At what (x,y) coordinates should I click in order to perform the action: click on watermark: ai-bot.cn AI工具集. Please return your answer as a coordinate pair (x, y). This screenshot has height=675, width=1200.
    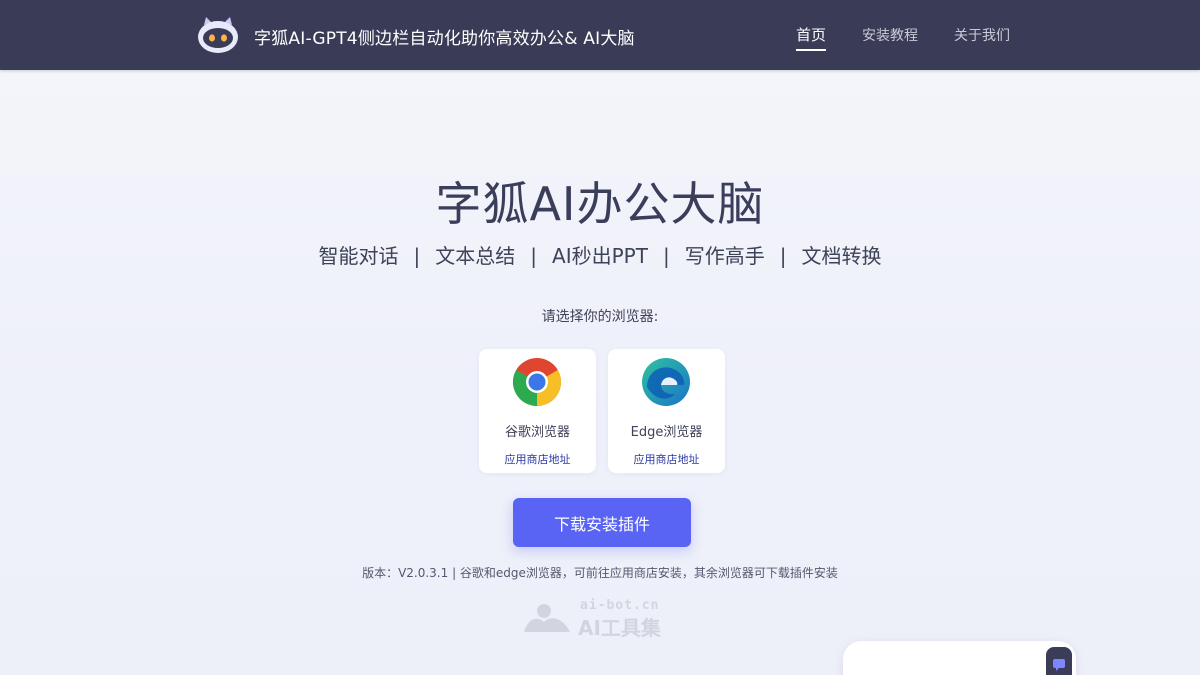
    Looking at the image, I should click on (602, 619).